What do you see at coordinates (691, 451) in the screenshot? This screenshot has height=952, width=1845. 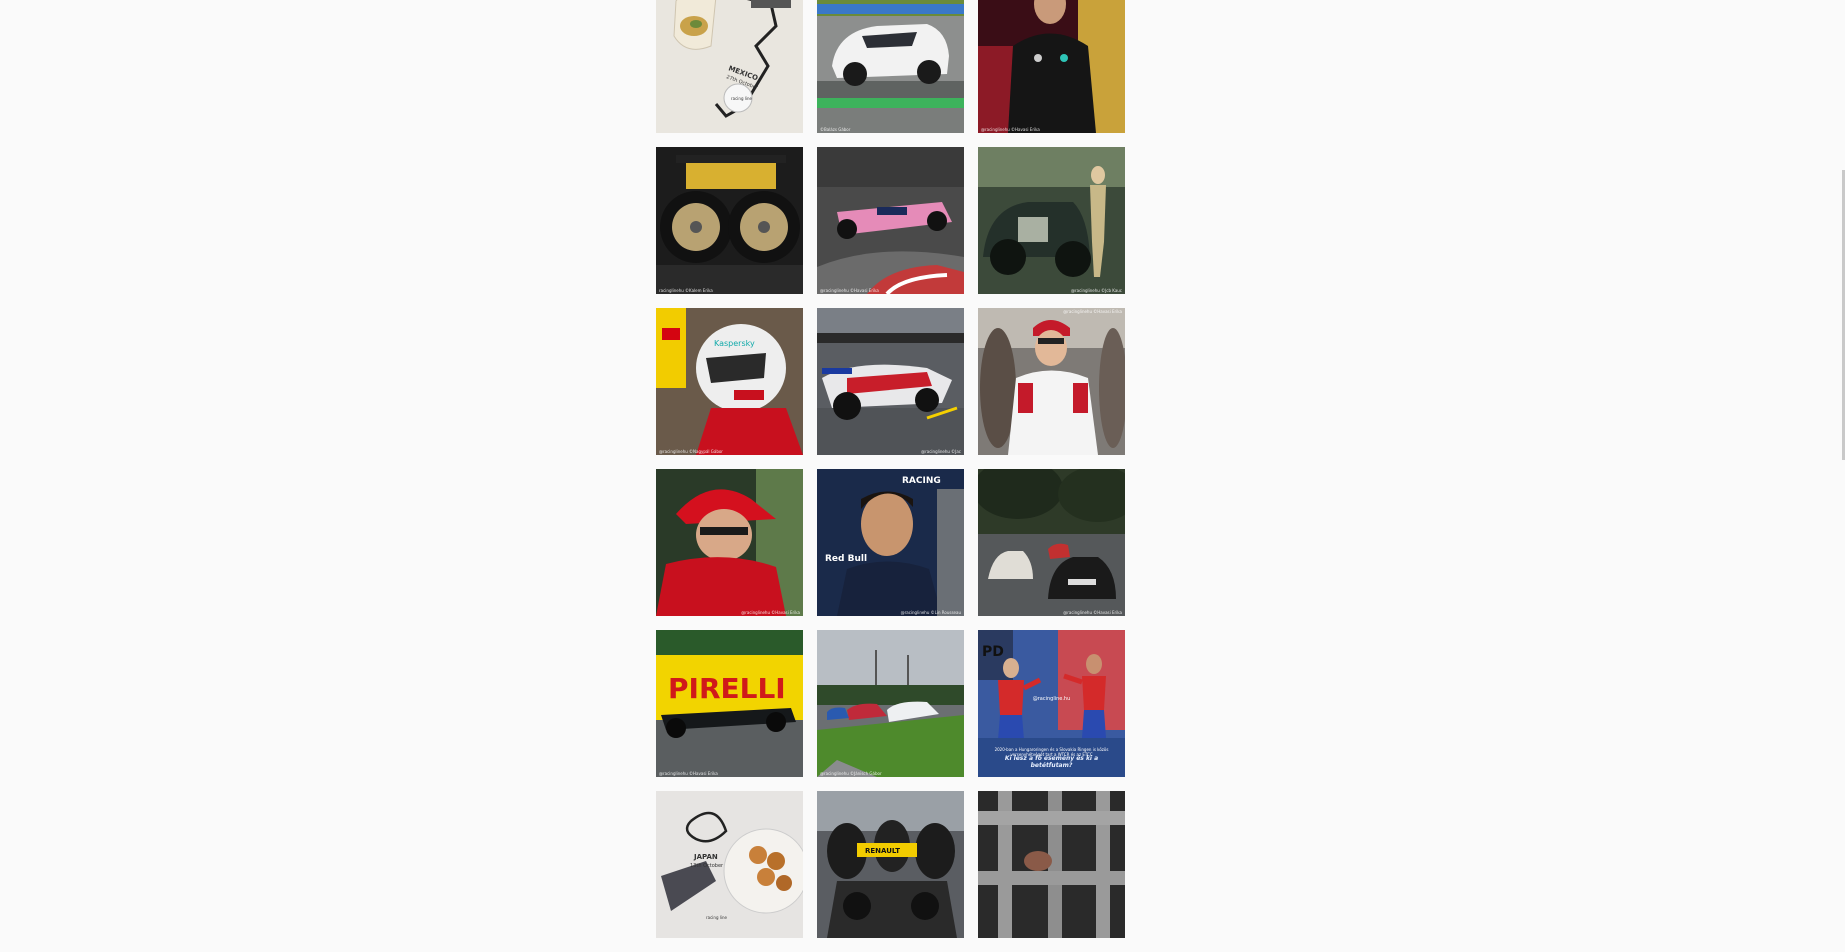 I see `photo-credit: @racinglinehu ©Nagypál Gábor` at bounding box center [691, 451].